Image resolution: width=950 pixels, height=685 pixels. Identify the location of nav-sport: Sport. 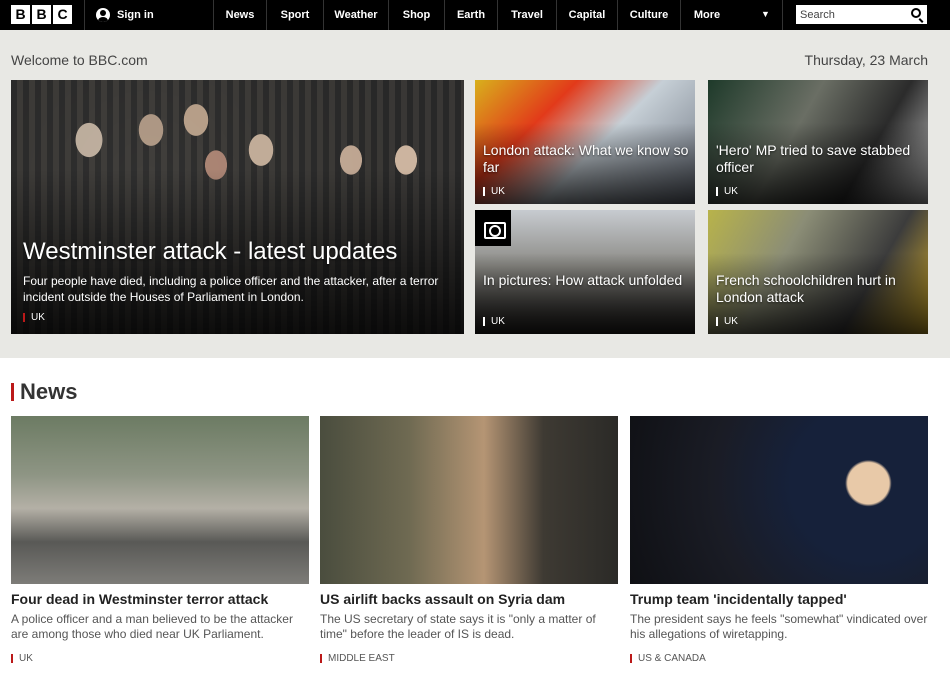
(295, 15).